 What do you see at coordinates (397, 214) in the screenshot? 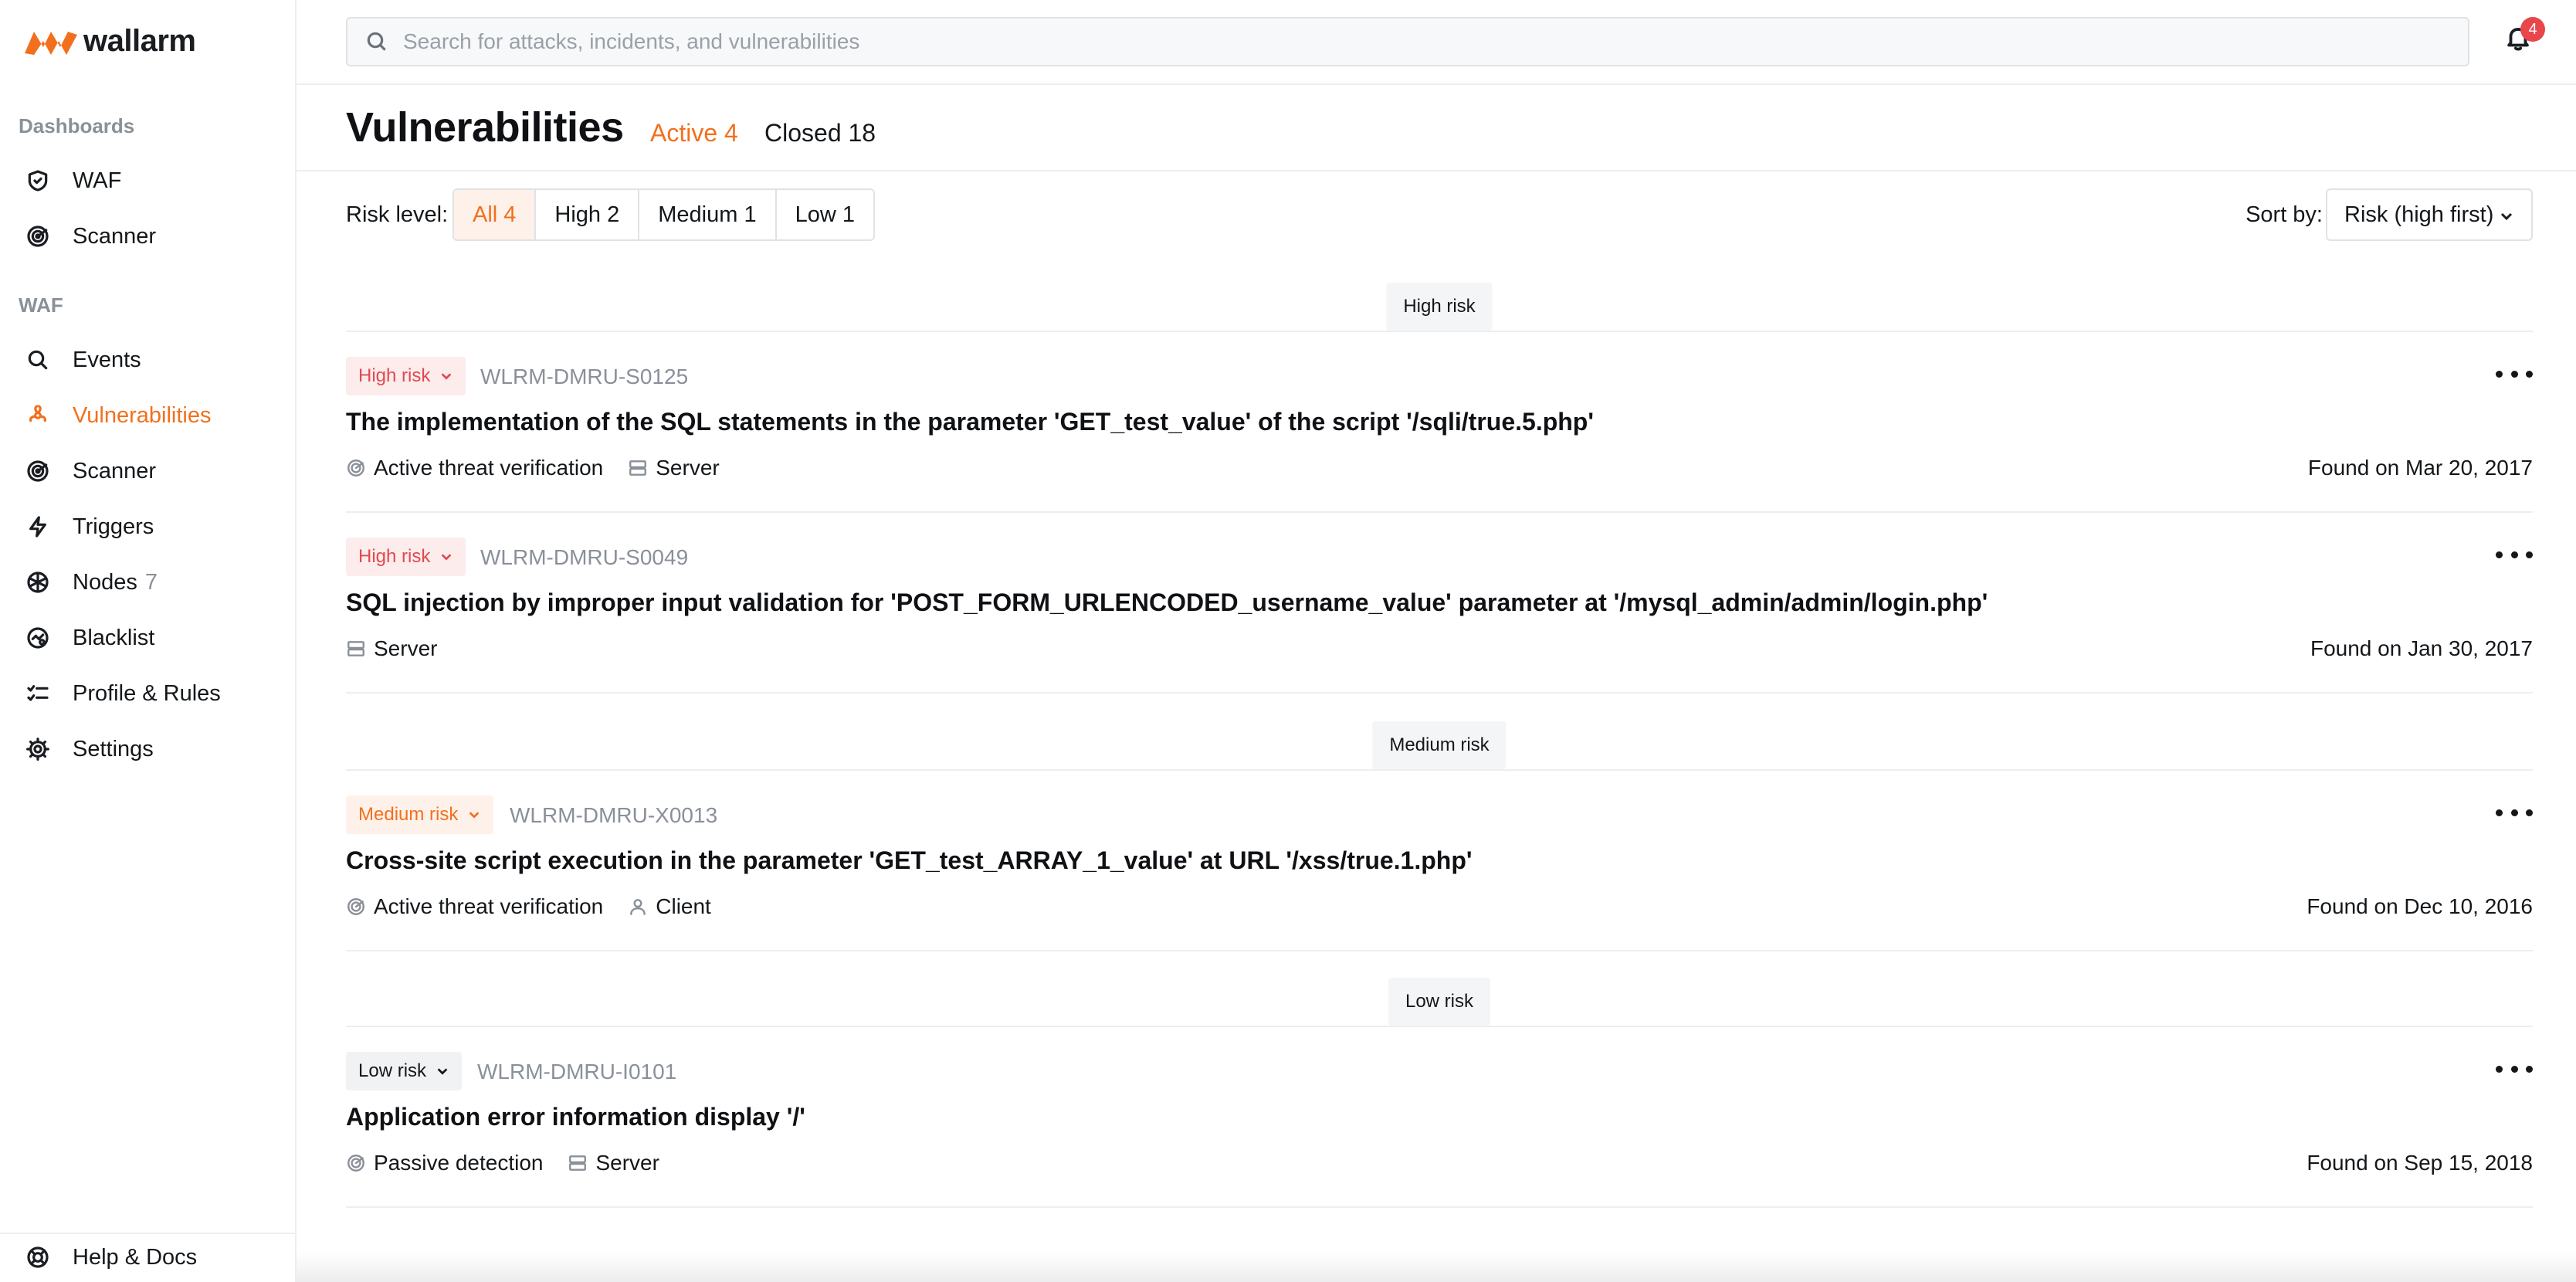
I see `risk-level-label: Risk level:` at bounding box center [397, 214].